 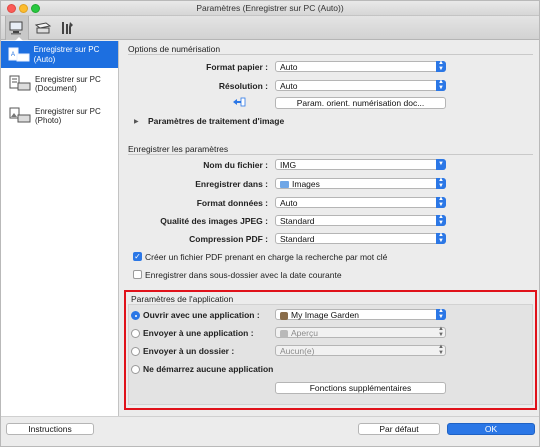 I want to click on jpeg-quality-select: Standard ▲ ▼, so click(x=360, y=220).